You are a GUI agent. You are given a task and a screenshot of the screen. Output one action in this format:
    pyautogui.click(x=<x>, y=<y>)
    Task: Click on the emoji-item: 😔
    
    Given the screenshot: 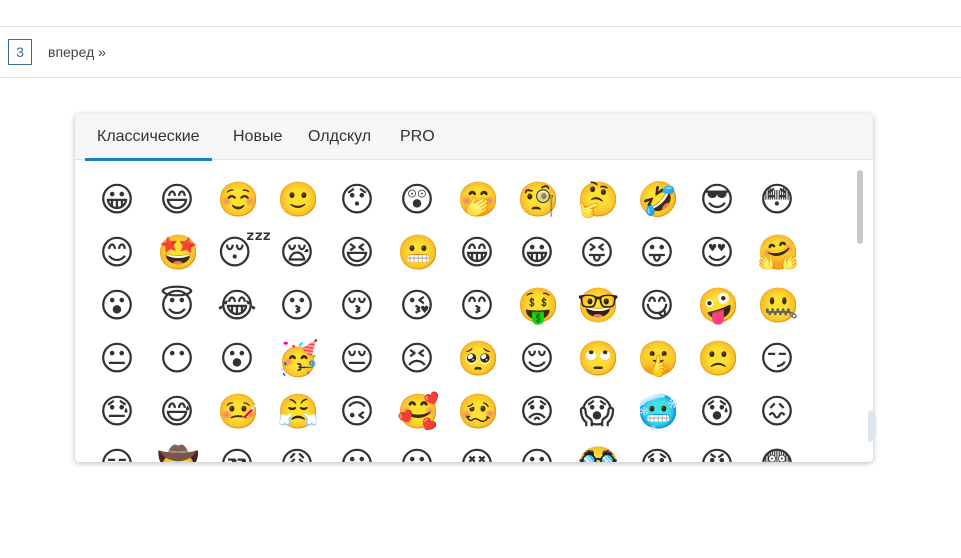 What is the action you would take?
    pyautogui.click(x=357, y=359)
    